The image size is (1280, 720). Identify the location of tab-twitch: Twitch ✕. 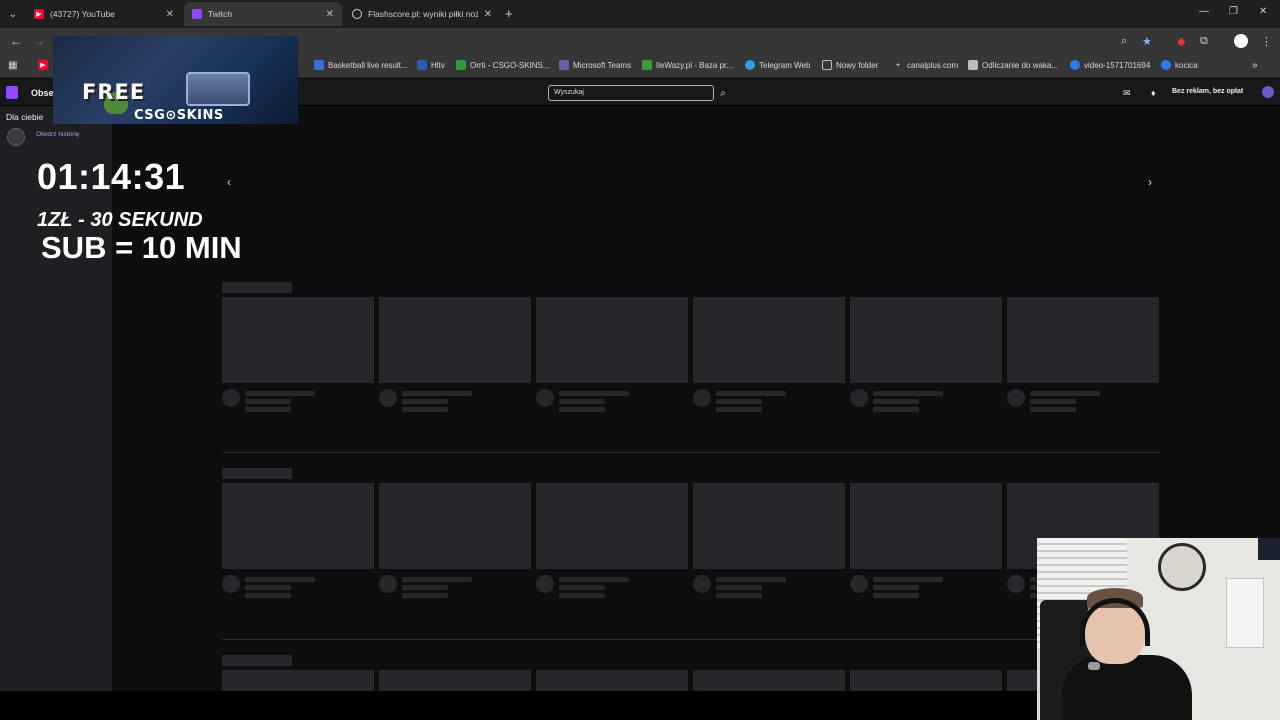
(263, 14).